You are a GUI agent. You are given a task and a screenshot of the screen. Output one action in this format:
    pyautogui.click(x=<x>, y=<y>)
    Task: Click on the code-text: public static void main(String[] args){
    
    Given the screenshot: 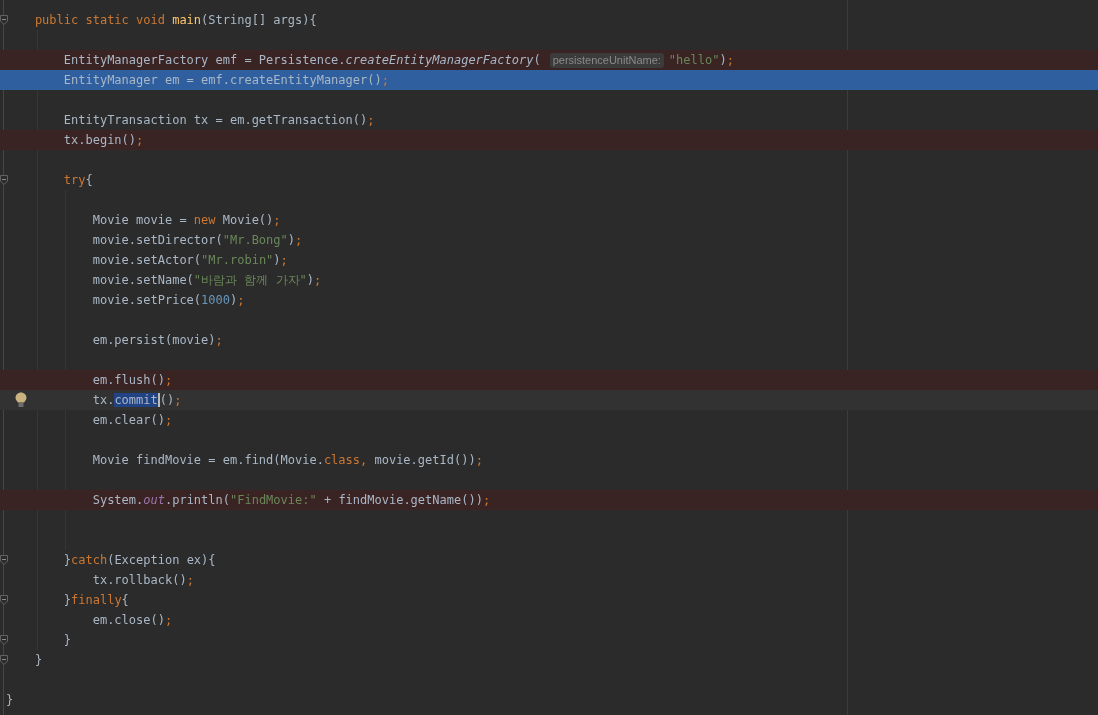 What is the action you would take?
    pyautogui.click(x=175, y=20)
    